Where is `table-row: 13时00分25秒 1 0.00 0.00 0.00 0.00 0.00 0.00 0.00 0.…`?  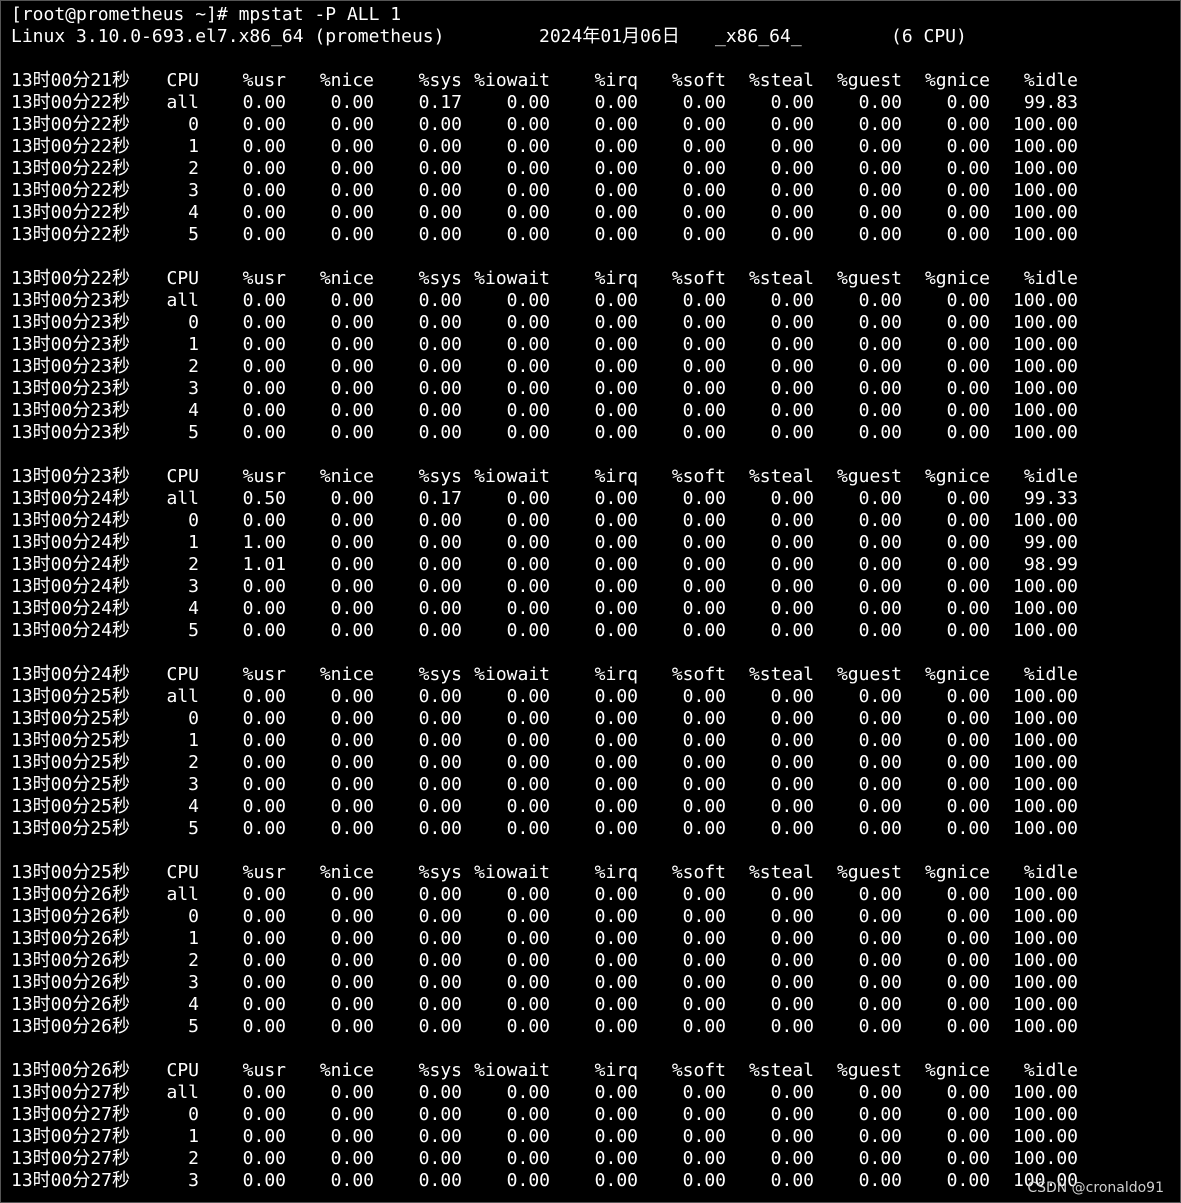
table-row: 13时00分25秒 1 0.00 0.00 0.00 0.00 0.00 0.00 0.00 0.… is located at coordinates (586, 741).